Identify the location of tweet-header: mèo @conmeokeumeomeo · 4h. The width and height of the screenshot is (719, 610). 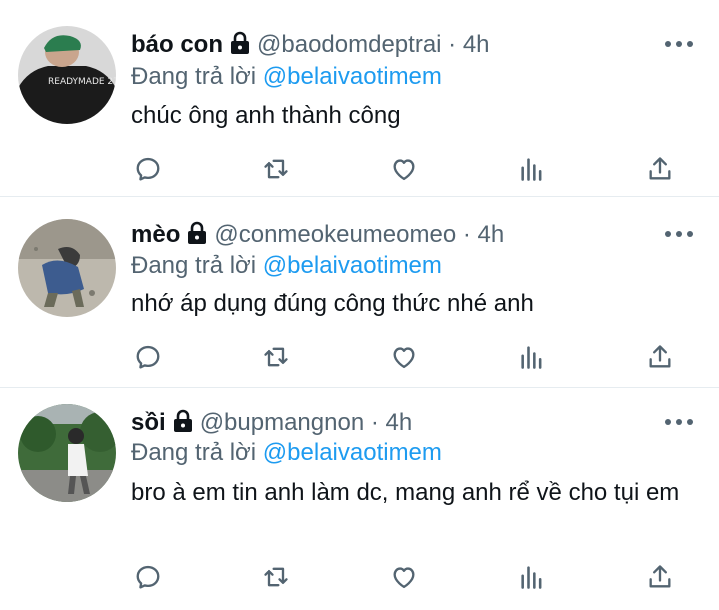
(395, 236).